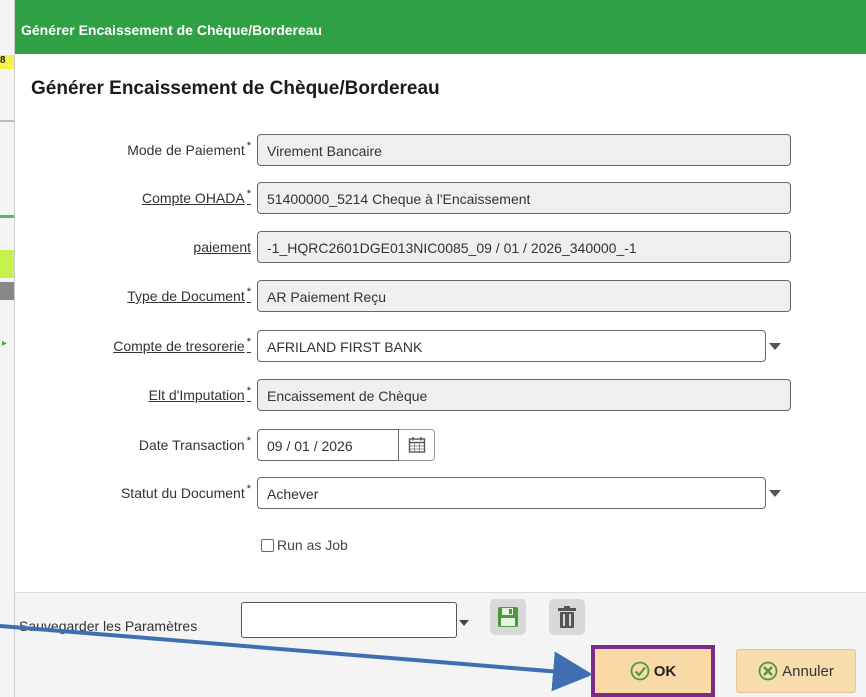  I want to click on row-statut-document: Statut du Document * Achever, so click(440, 494).